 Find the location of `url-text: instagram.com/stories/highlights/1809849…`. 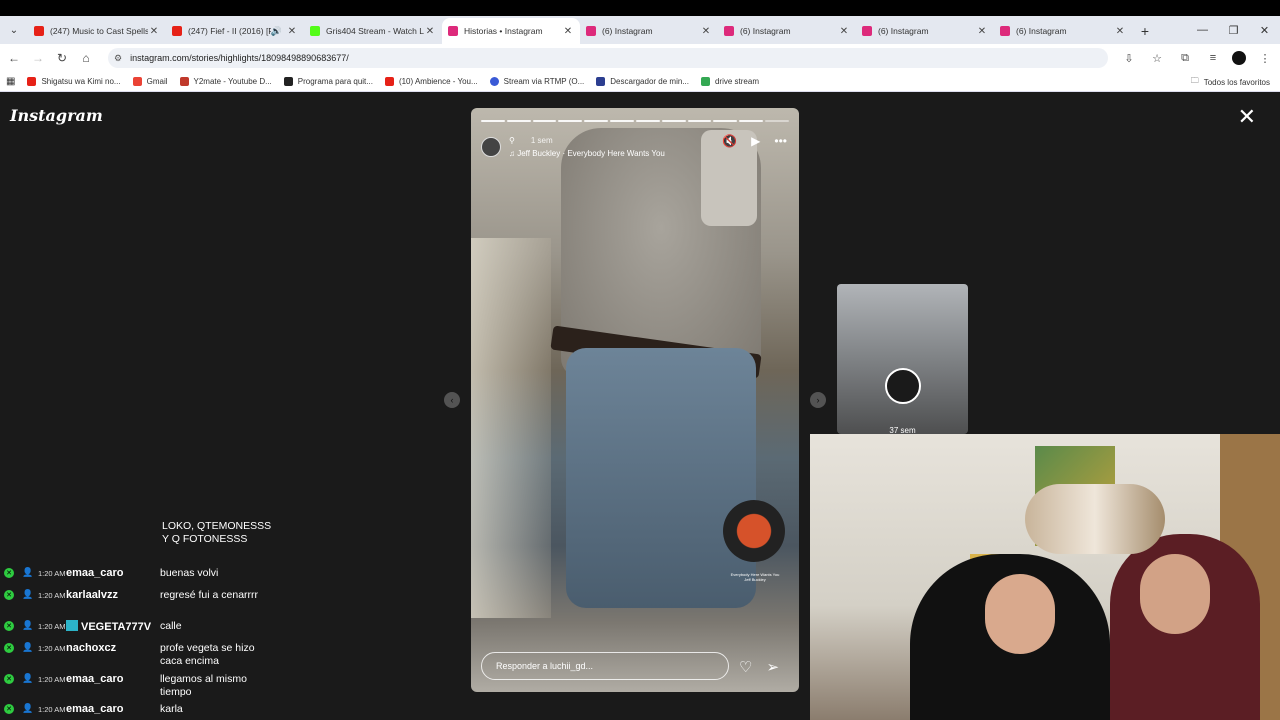

url-text: instagram.com/stories/highlights/1809849… is located at coordinates (239, 58).